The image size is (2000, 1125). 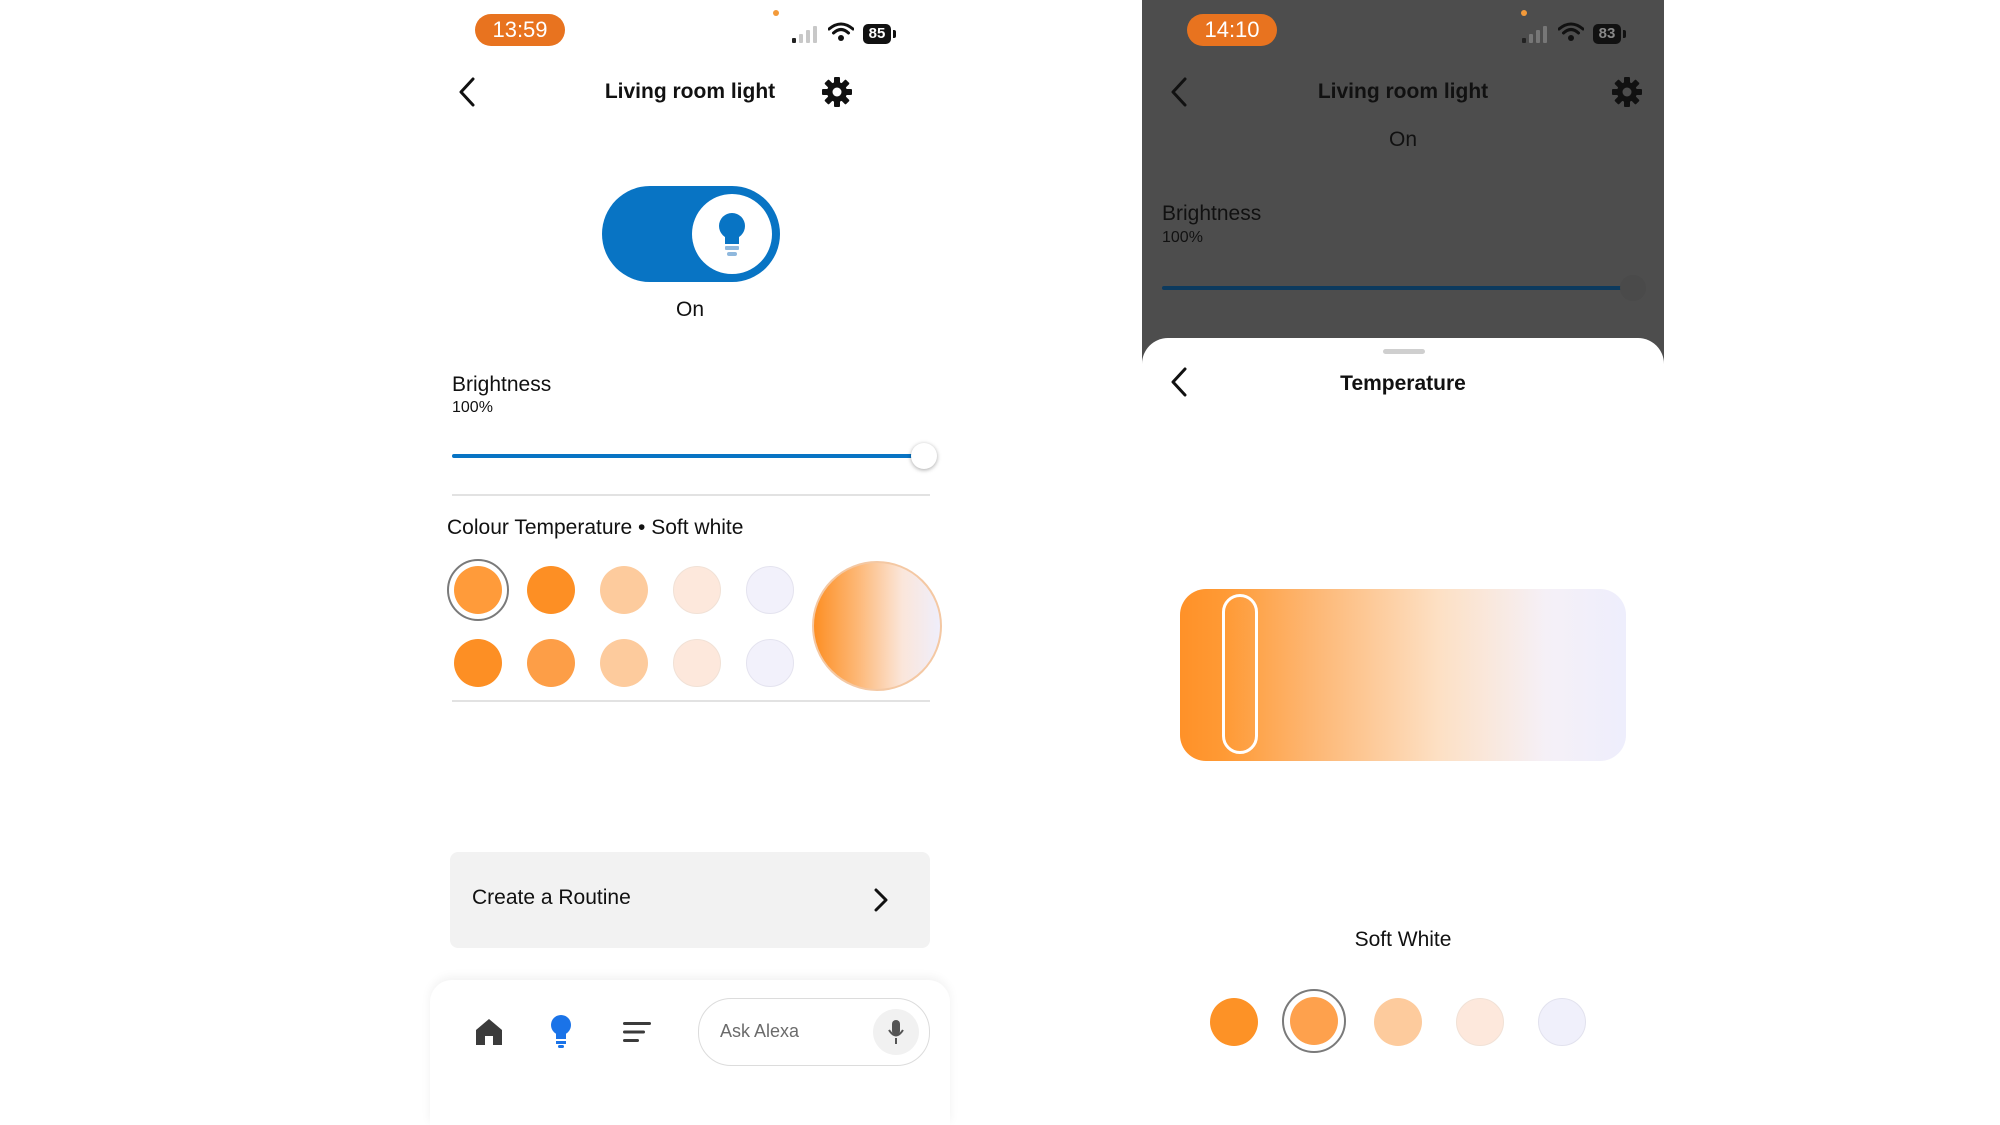 What do you see at coordinates (1403, 383) in the screenshot?
I see `sheet-title: Temperature` at bounding box center [1403, 383].